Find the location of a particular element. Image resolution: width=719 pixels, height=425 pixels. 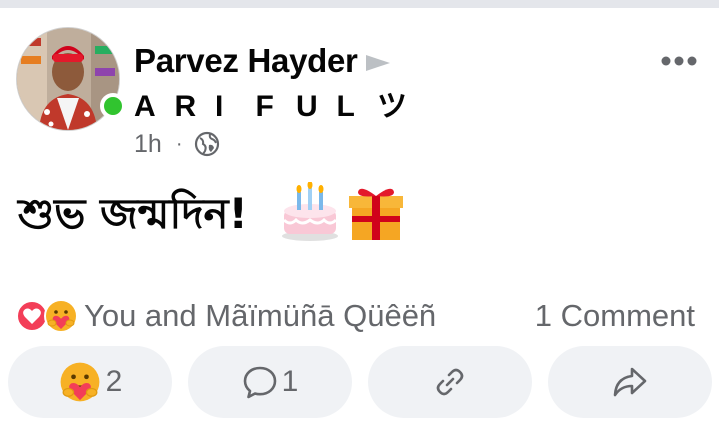

author-avatar is located at coordinates (71, 79).